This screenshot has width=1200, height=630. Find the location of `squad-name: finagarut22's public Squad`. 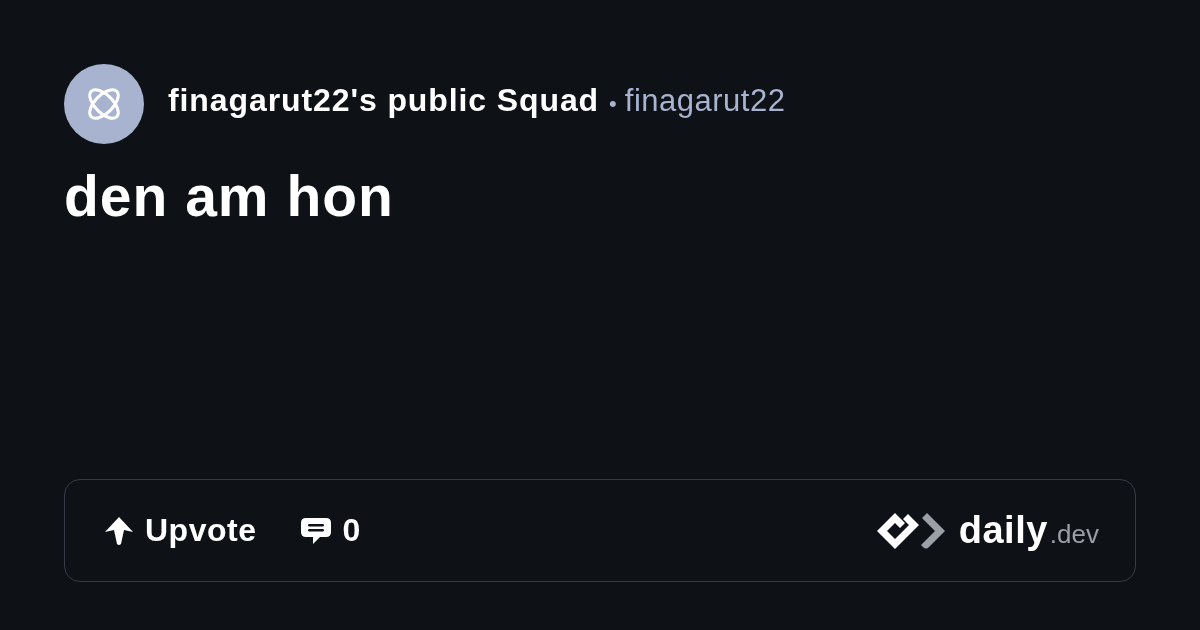

squad-name: finagarut22's public Squad is located at coordinates (384, 99).